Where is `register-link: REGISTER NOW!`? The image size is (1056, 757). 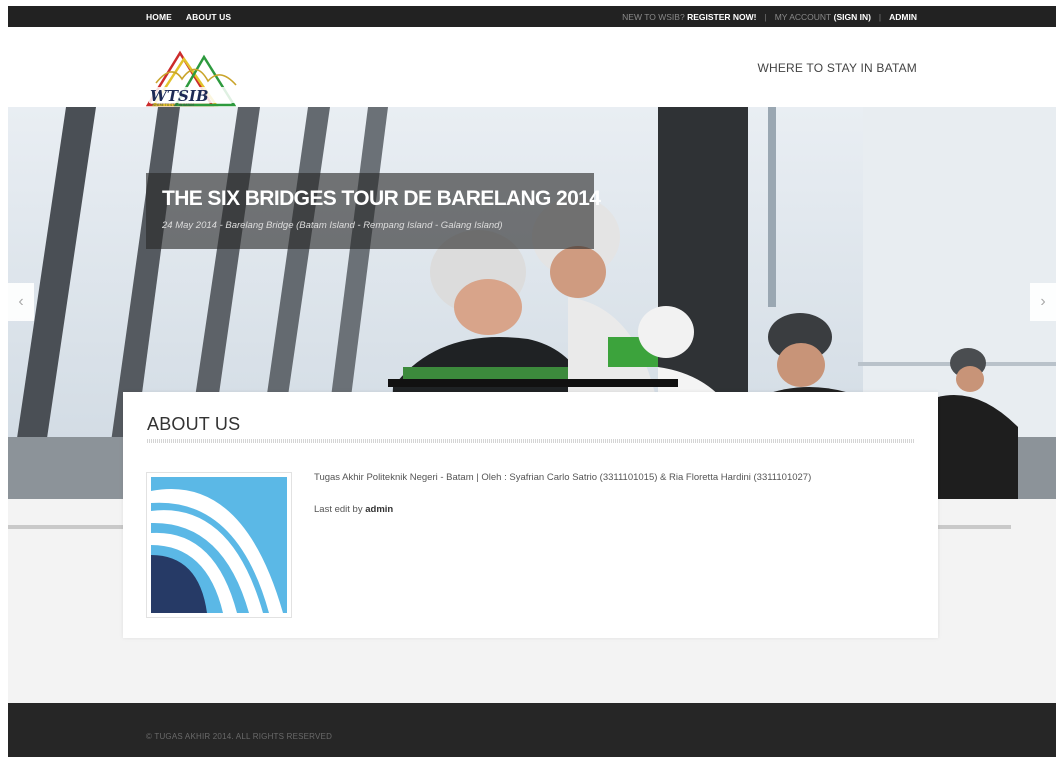 register-link: REGISTER NOW! is located at coordinates (721, 17).